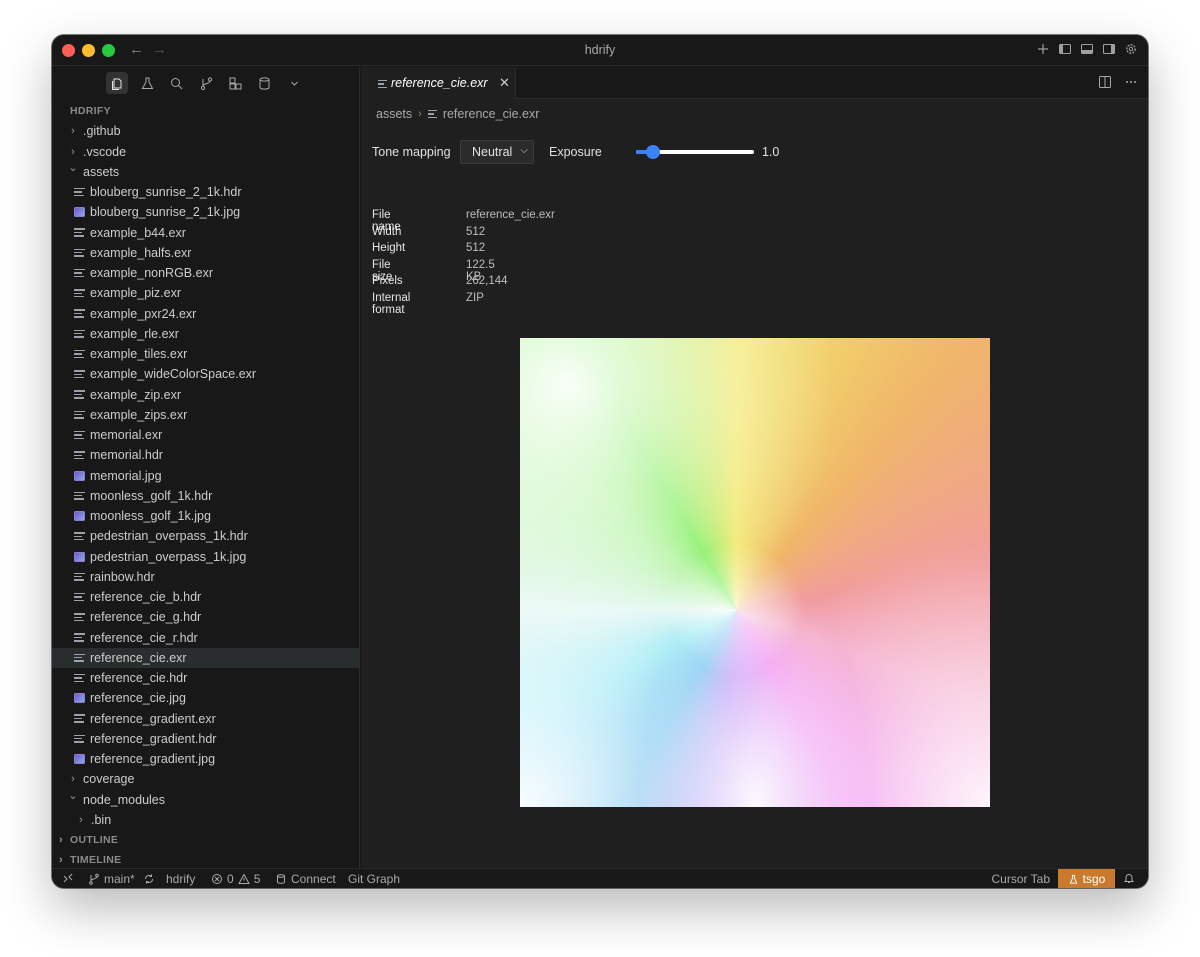 Image resolution: width=1200 pixels, height=957 pixels. I want to click on settings-gear-icon, so click(1131, 49).